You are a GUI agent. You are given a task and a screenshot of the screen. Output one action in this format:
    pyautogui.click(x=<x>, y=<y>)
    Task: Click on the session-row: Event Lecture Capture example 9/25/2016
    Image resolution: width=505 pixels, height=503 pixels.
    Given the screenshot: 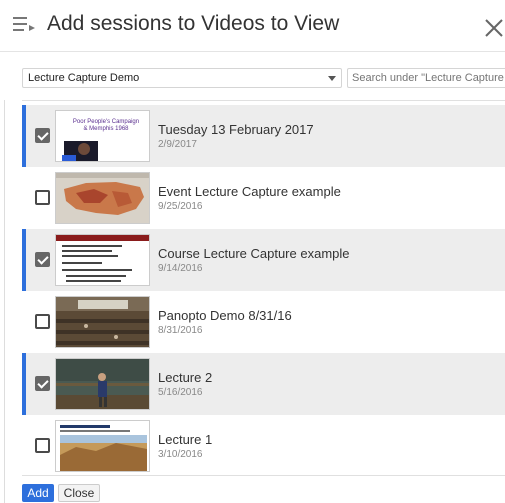 What is the action you would take?
    pyautogui.click(x=263, y=198)
    